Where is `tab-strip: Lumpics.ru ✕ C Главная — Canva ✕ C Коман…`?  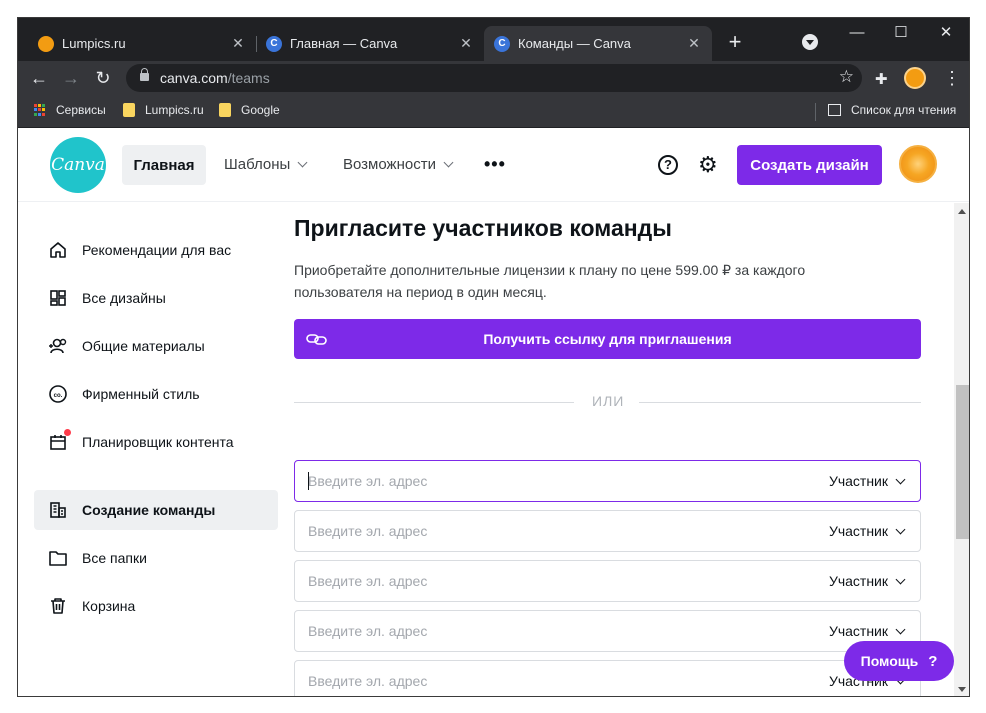
tab-strip: Lumpics.ru ✕ C Главная — Canva ✕ C Коман… is located at coordinates (493, 39).